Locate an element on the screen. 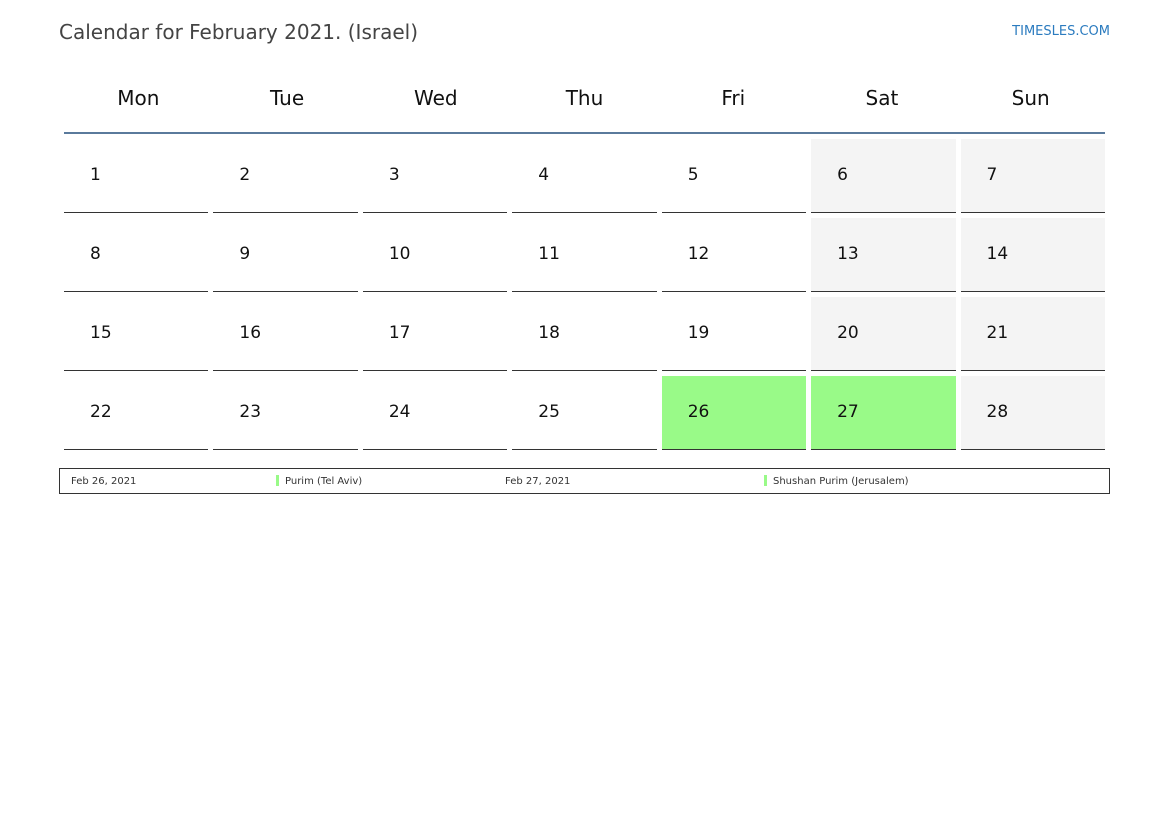 The height and width of the screenshot is (827, 1169). weekend-day-cell: 28 is located at coordinates (1032, 413).